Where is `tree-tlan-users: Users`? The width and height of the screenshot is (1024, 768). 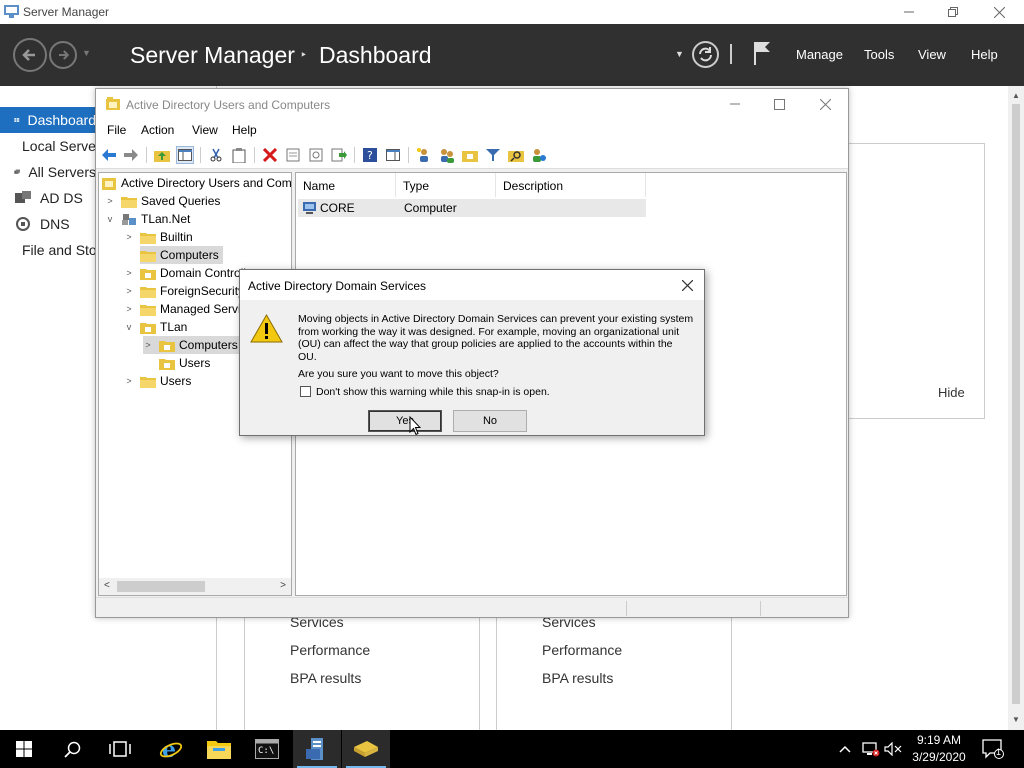 tree-tlan-users: Users is located at coordinates (184, 363).